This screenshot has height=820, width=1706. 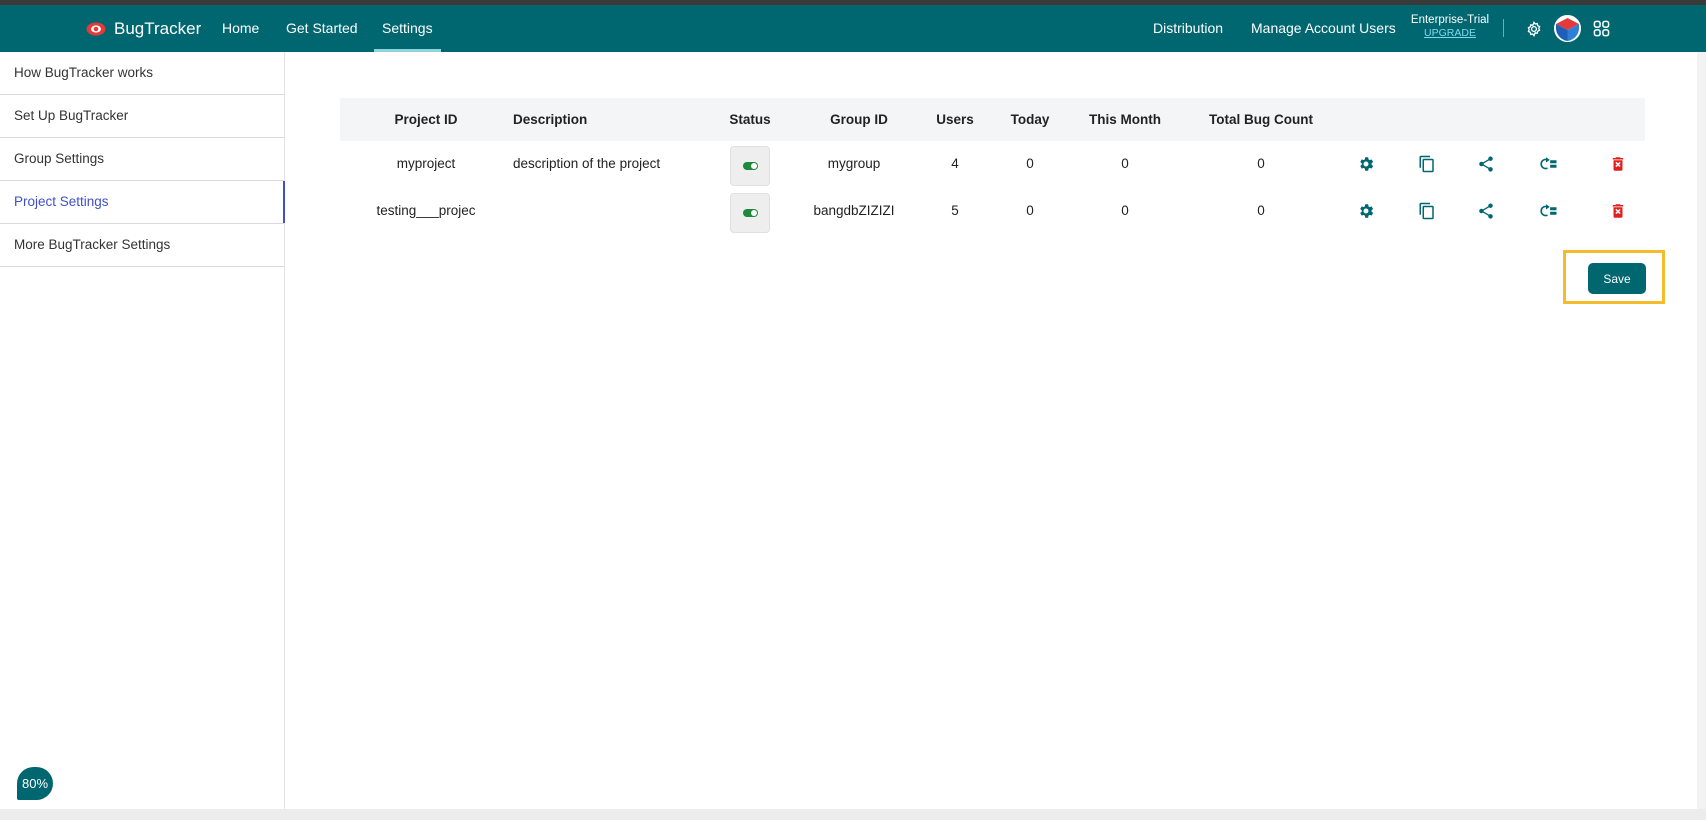 I want to click on nav-divider, so click(x=1503, y=28).